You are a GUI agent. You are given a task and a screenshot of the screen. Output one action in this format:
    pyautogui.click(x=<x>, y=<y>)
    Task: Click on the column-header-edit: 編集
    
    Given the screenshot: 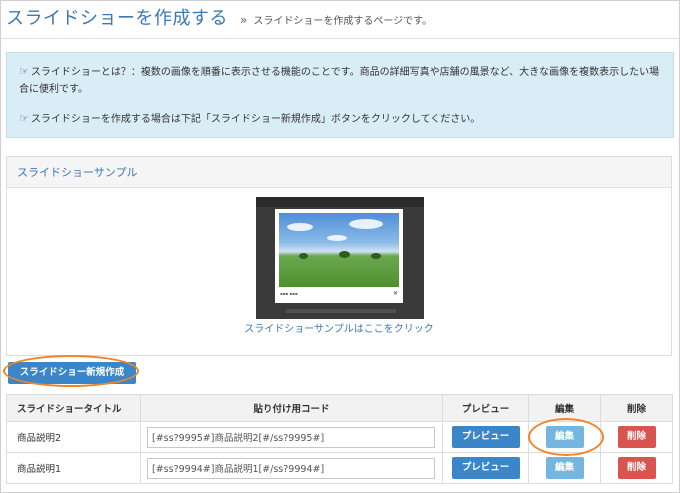 What is the action you would take?
    pyautogui.click(x=564, y=408)
    